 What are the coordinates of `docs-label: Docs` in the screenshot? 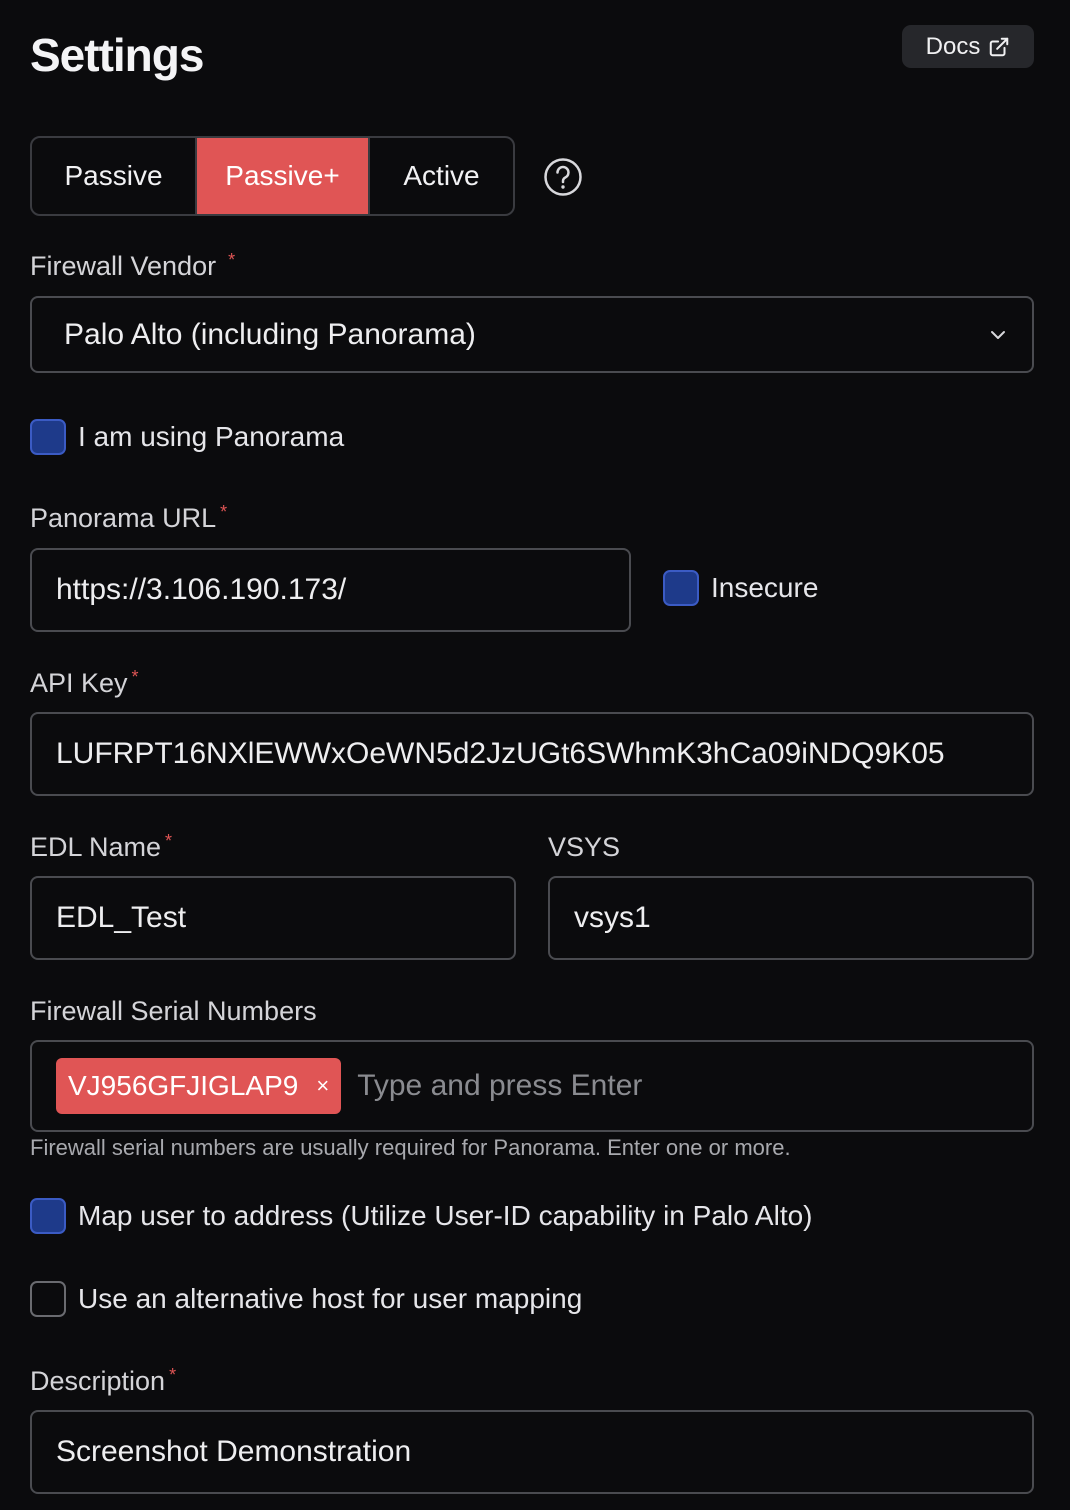 It's located at (953, 46).